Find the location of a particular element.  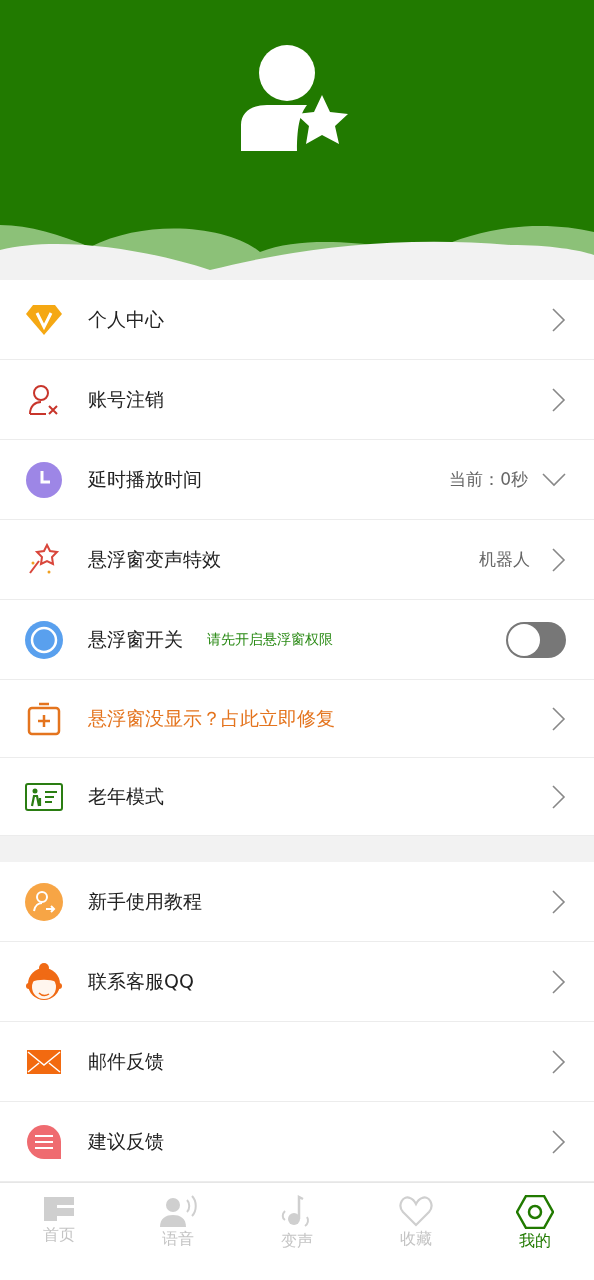

hexagon-icon is located at coordinates (534, 1212).